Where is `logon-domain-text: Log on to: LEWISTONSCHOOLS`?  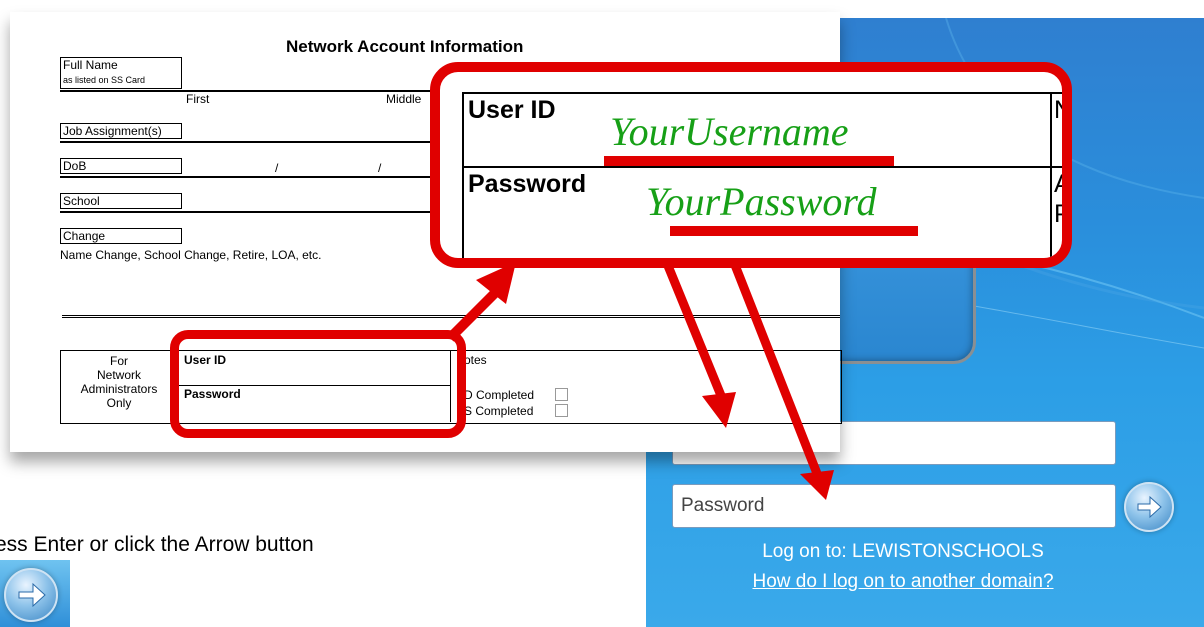
logon-domain-text: Log on to: LEWISTONSCHOOLS is located at coordinates (903, 551).